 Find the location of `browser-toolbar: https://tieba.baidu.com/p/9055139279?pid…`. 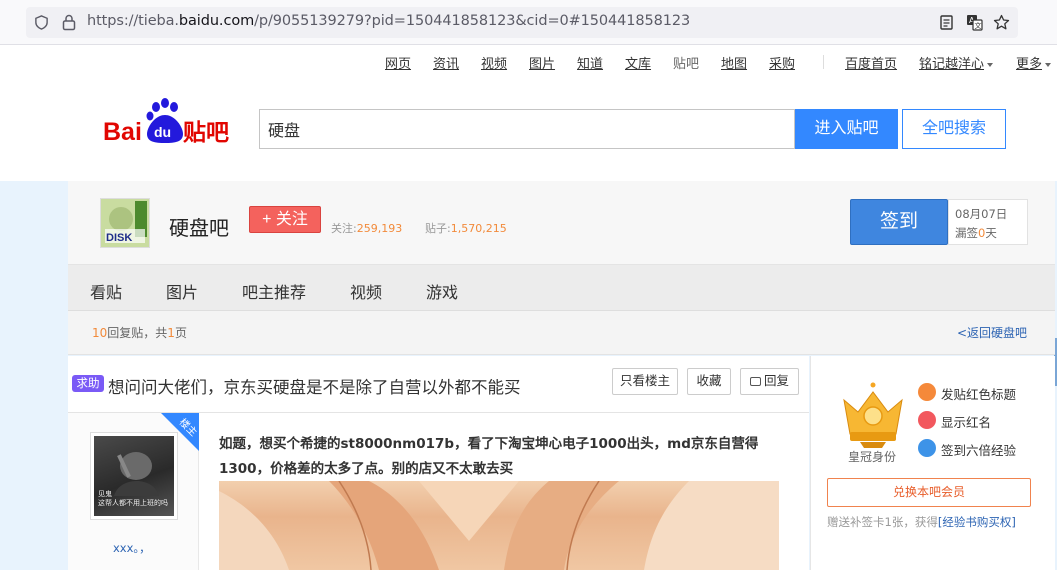

browser-toolbar: https://tieba.baidu.com/p/9055139279?pid… is located at coordinates (528, 22).